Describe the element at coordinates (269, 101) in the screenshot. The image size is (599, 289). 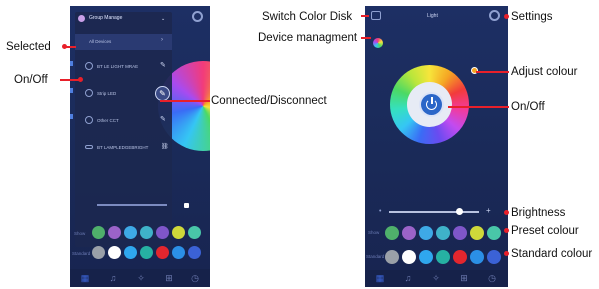
I see `annotation-connected-disconnect: Connected/Disconnect` at that location.